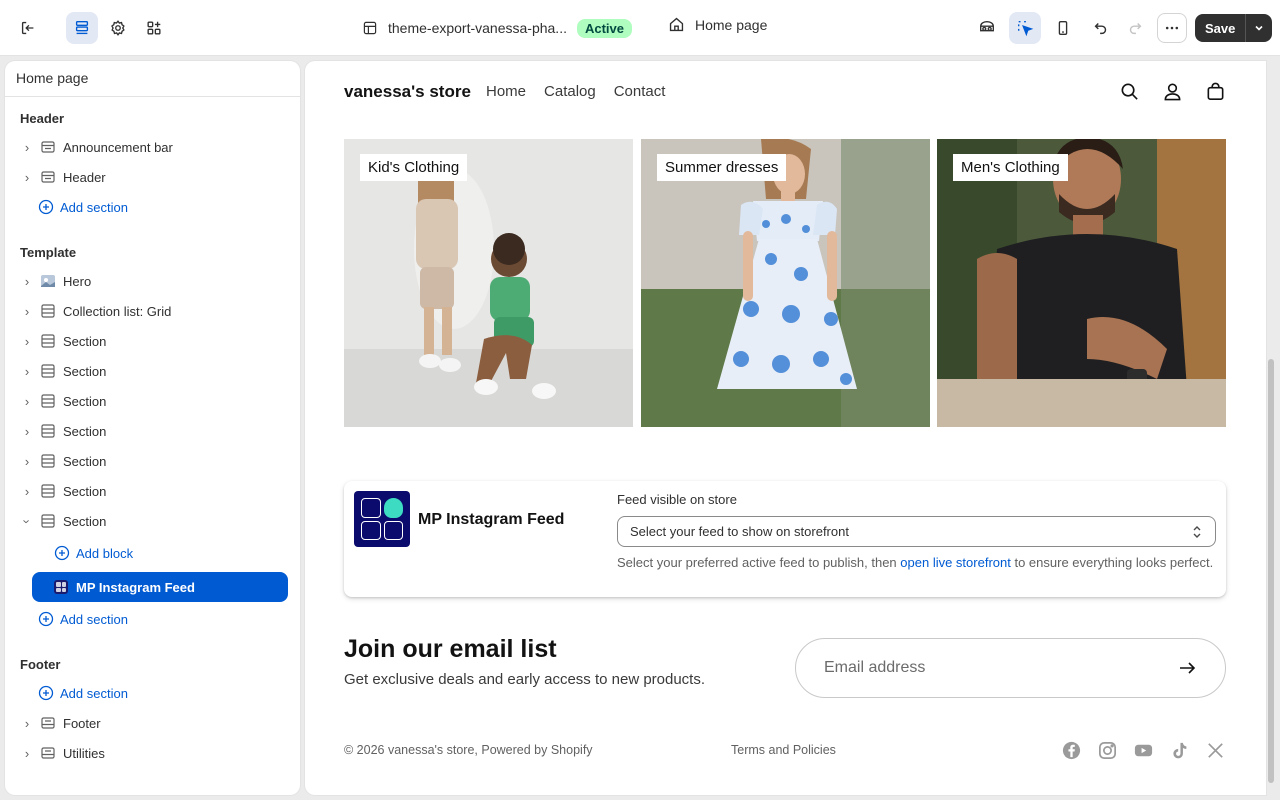  I want to click on x-twitter-icon, so click(1215, 750).